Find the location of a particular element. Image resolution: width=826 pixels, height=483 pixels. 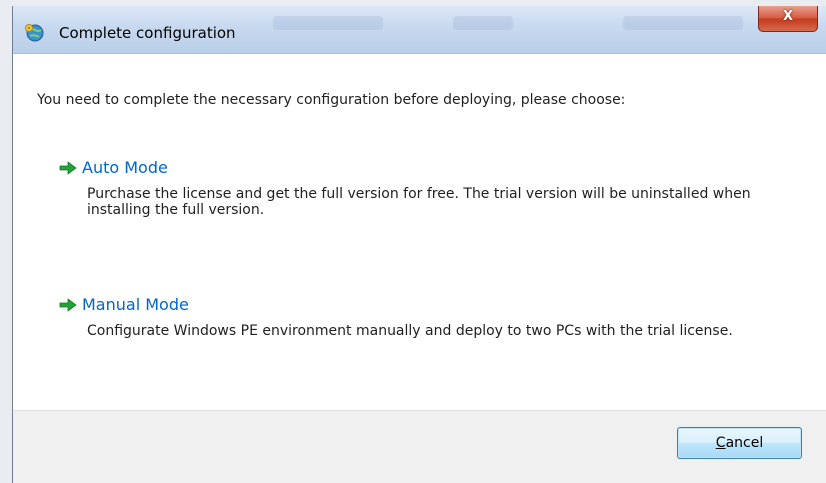

auto-mode-link: Auto Mode is located at coordinates (432, 168).